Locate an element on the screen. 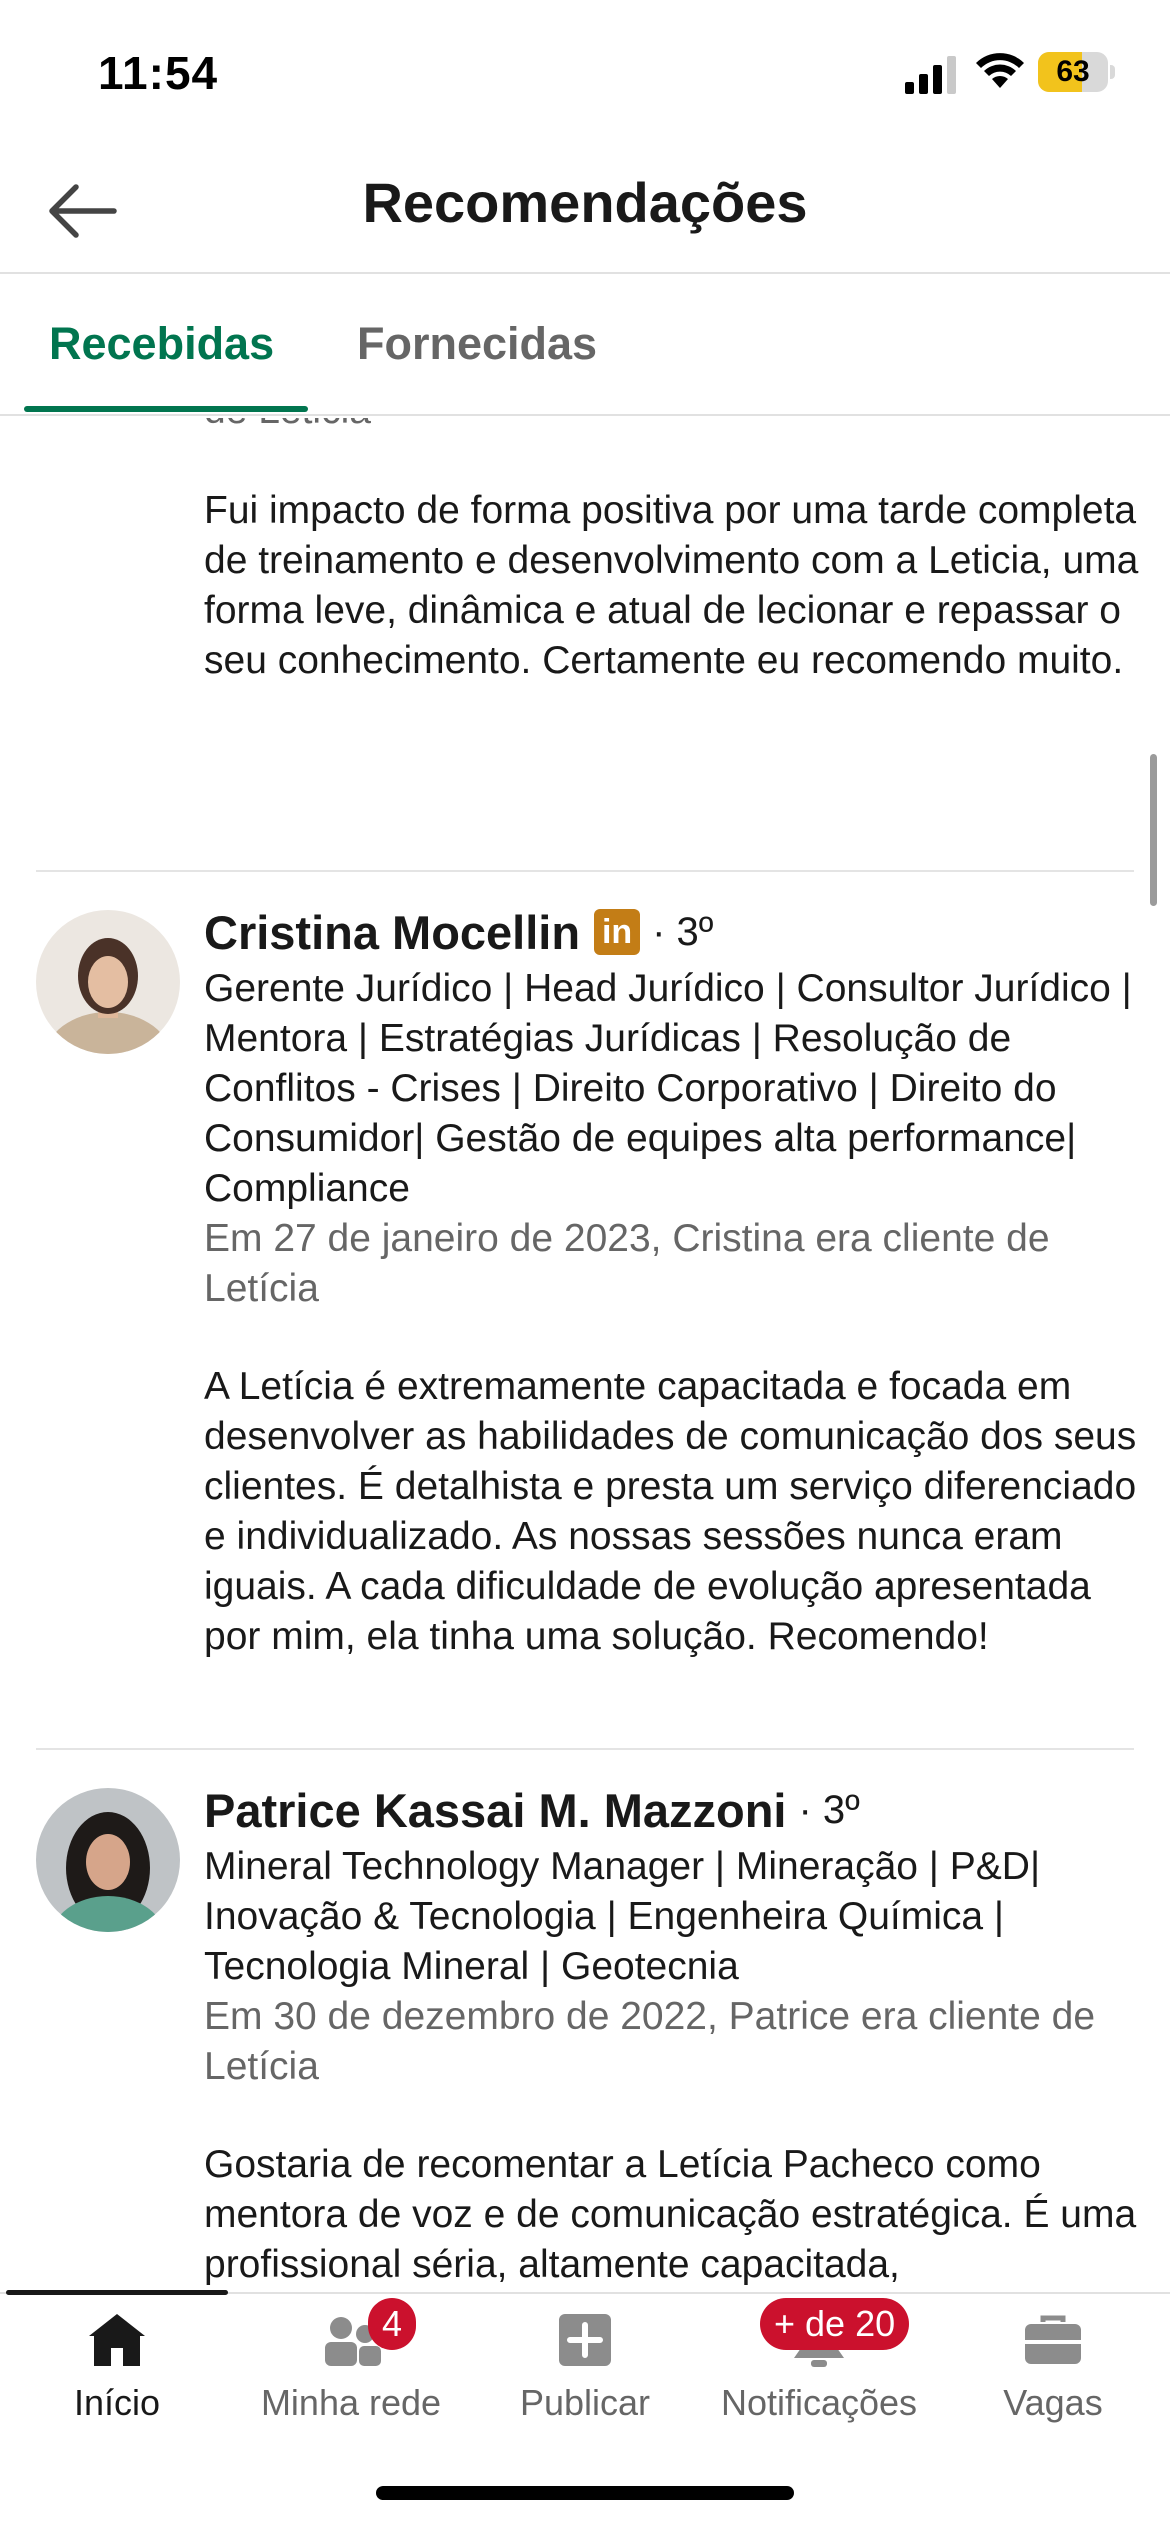 The height and width of the screenshot is (2532, 1170). wifi-icon is located at coordinates (1000, 70).